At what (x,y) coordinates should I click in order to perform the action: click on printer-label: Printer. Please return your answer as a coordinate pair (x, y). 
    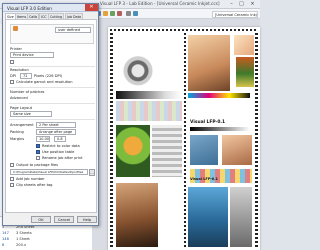
    Looking at the image, I should click on (16, 49).